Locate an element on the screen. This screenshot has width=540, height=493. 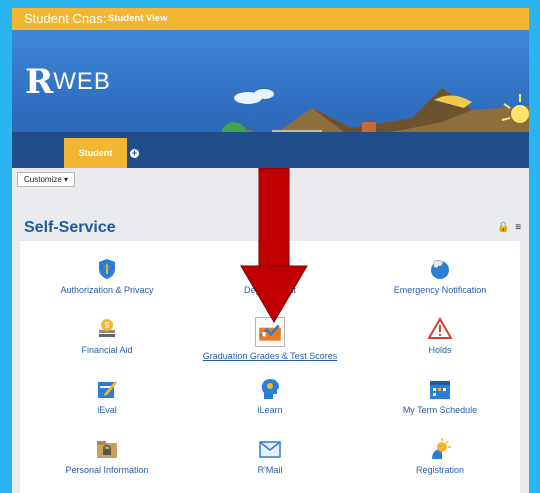
tab-student: Student is located at coordinates (95, 153).